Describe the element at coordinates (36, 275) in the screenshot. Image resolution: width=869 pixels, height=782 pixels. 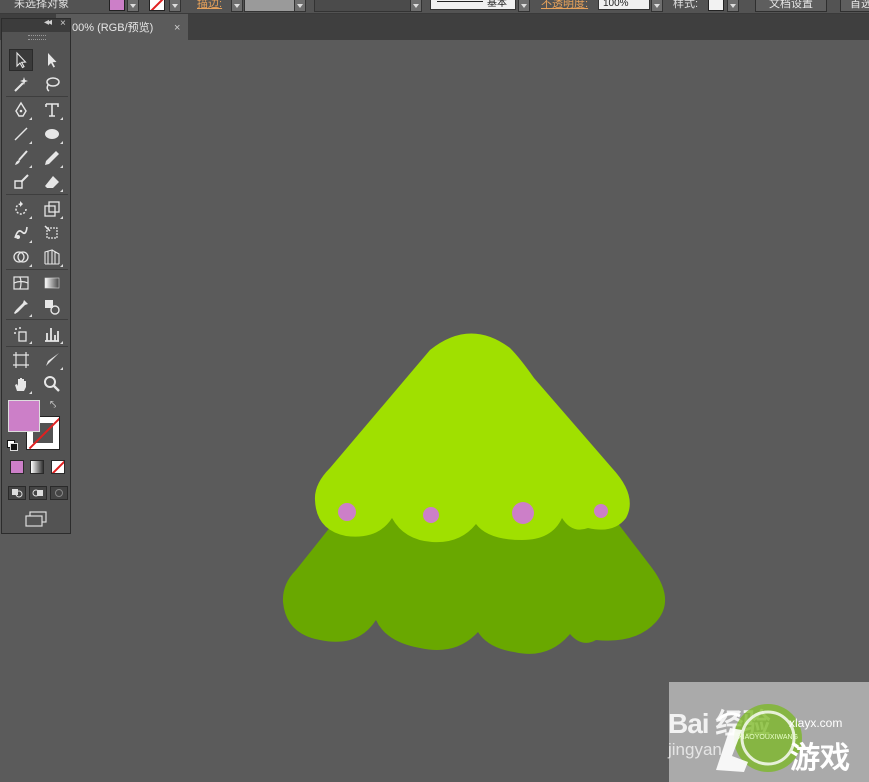
I see `tools-panel: ◂◂ × ⤣` at that location.